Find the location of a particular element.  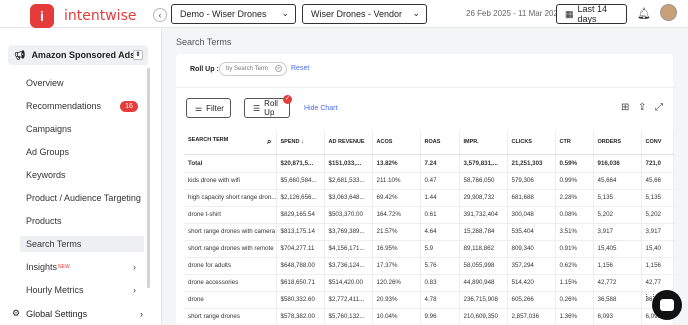

table-cell: 809,340 is located at coordinates (531, 249).